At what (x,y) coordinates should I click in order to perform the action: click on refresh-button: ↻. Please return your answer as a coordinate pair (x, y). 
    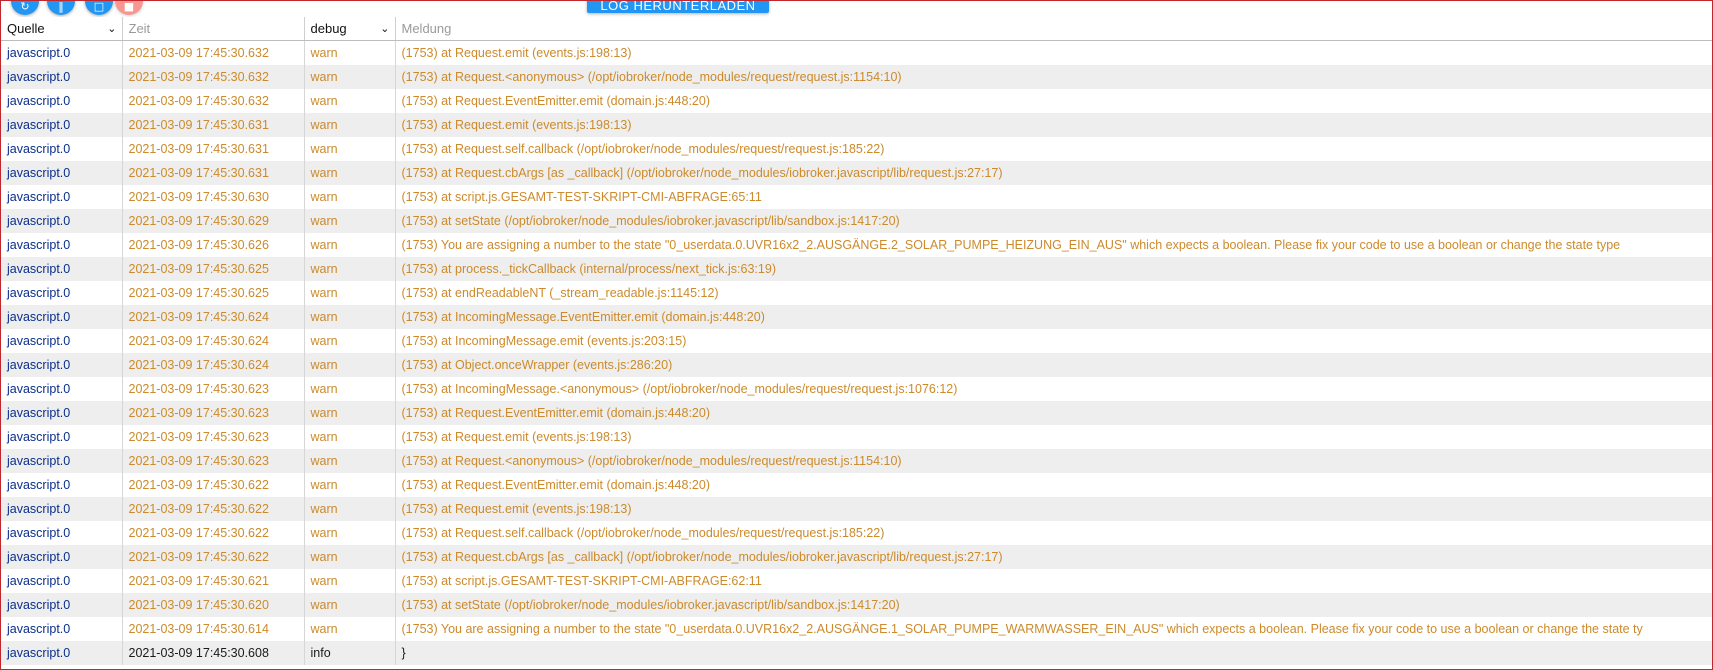
    Looking at the image, I should click on (25, 7).